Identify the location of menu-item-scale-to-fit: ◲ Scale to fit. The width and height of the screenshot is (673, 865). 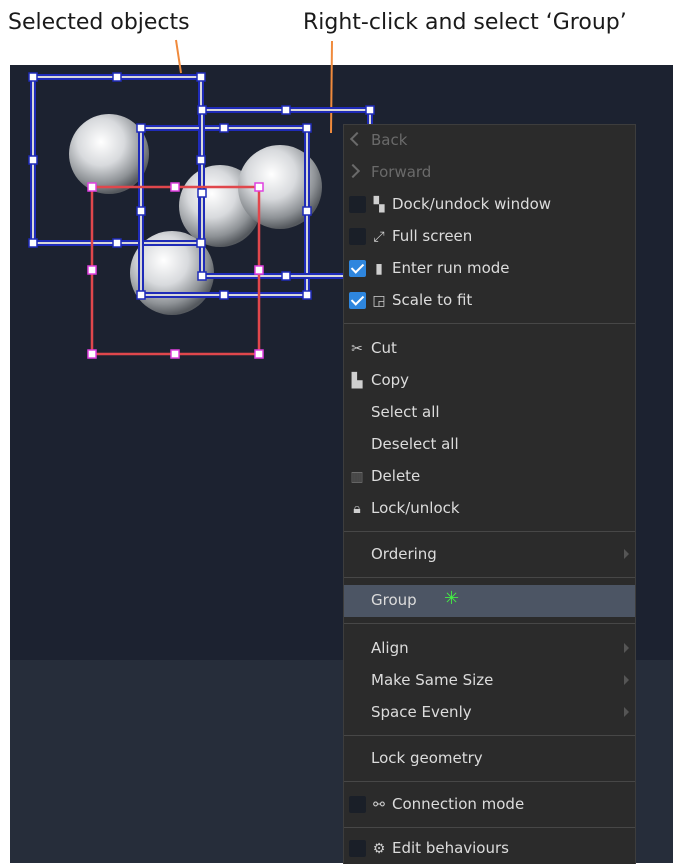
(489, 301).